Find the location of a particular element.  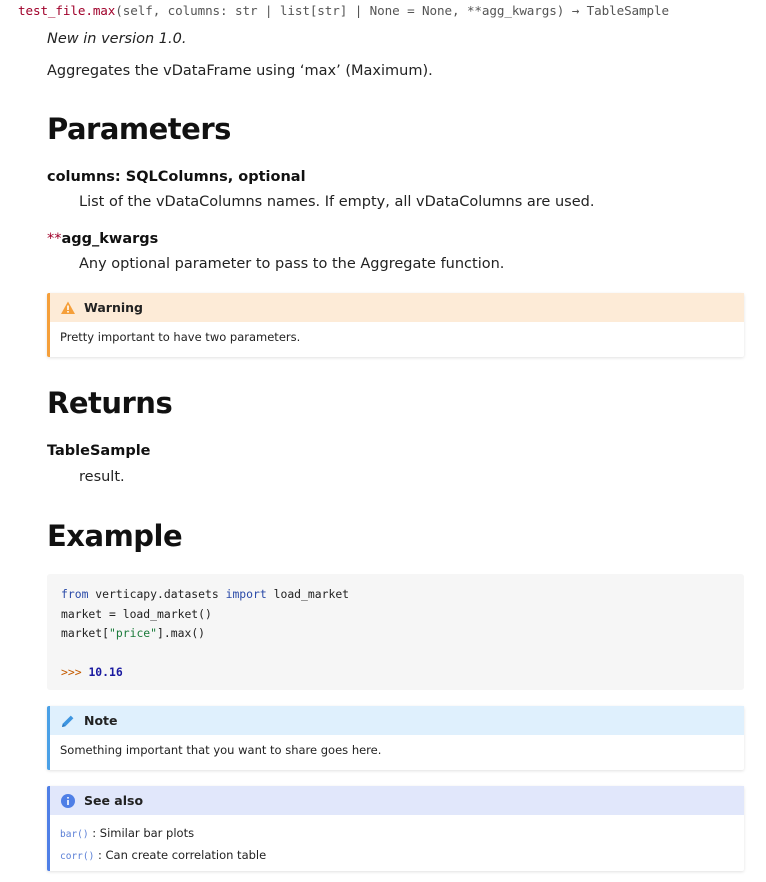

warning-triangle-icon is located at coordinates (68, 308).